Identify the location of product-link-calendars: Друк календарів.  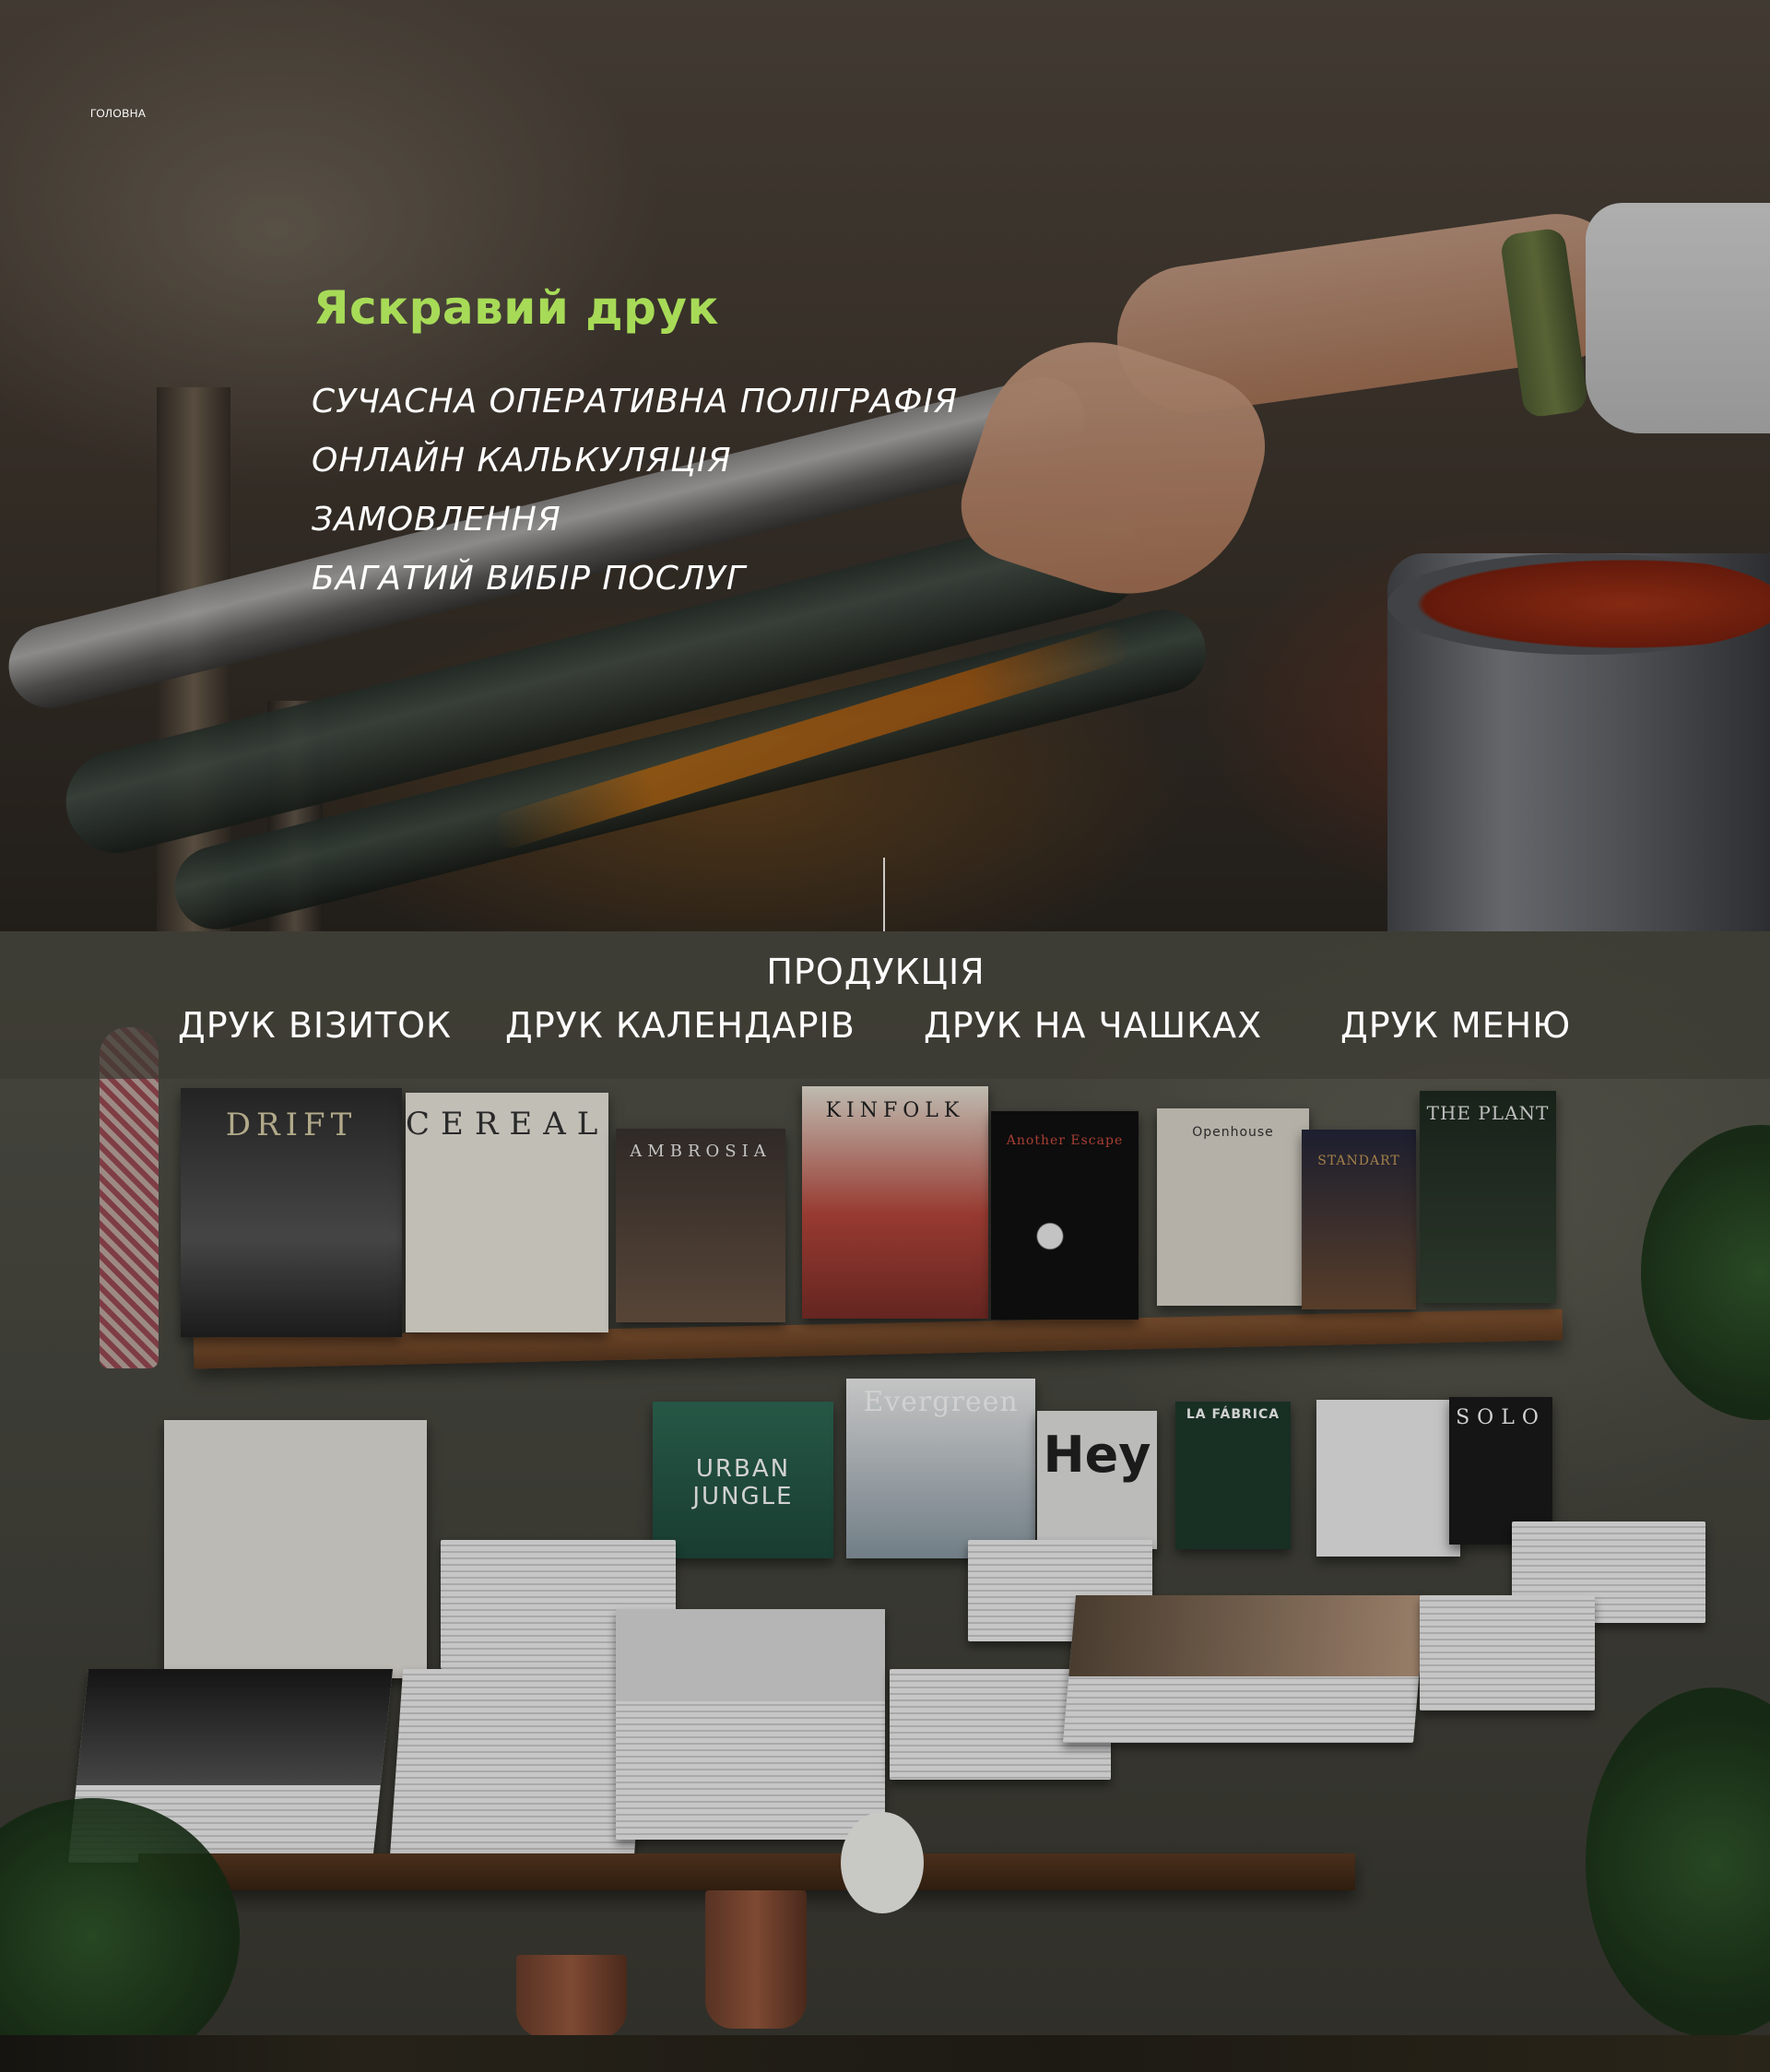
(680, 1025).